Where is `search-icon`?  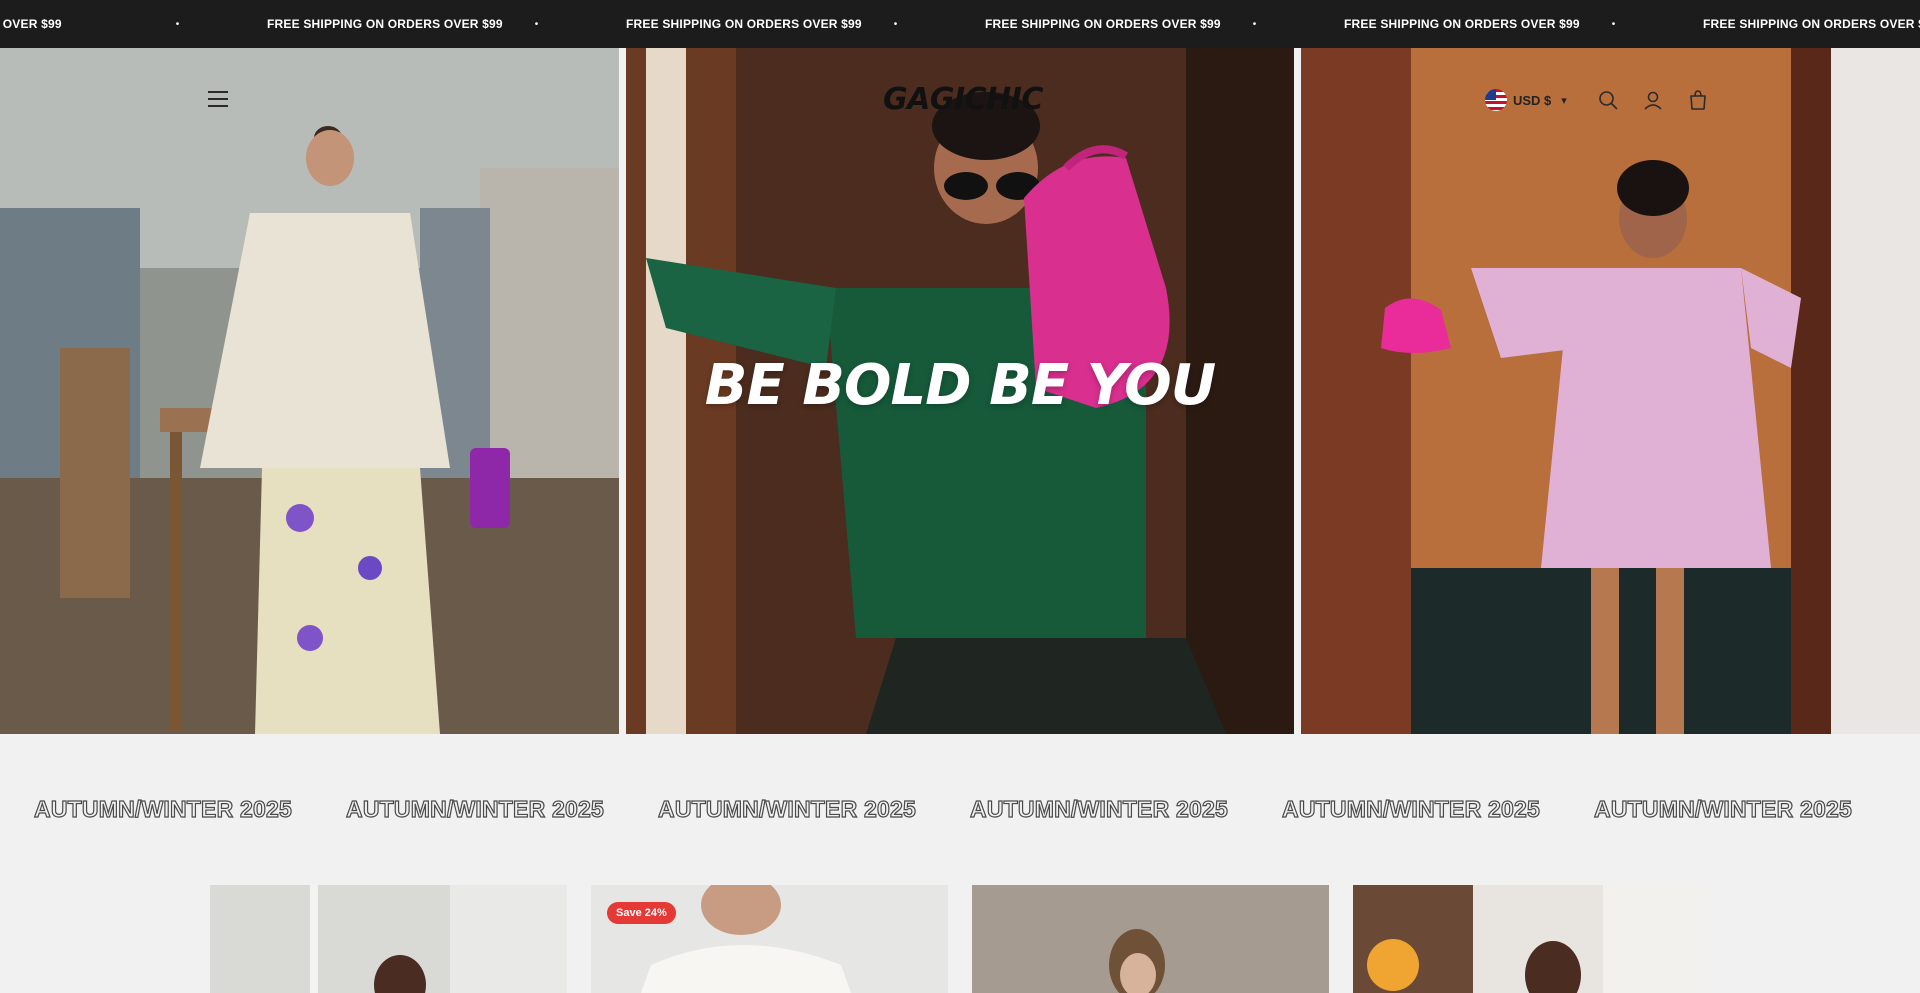 search-icon is located at coordinates (1608, 100).